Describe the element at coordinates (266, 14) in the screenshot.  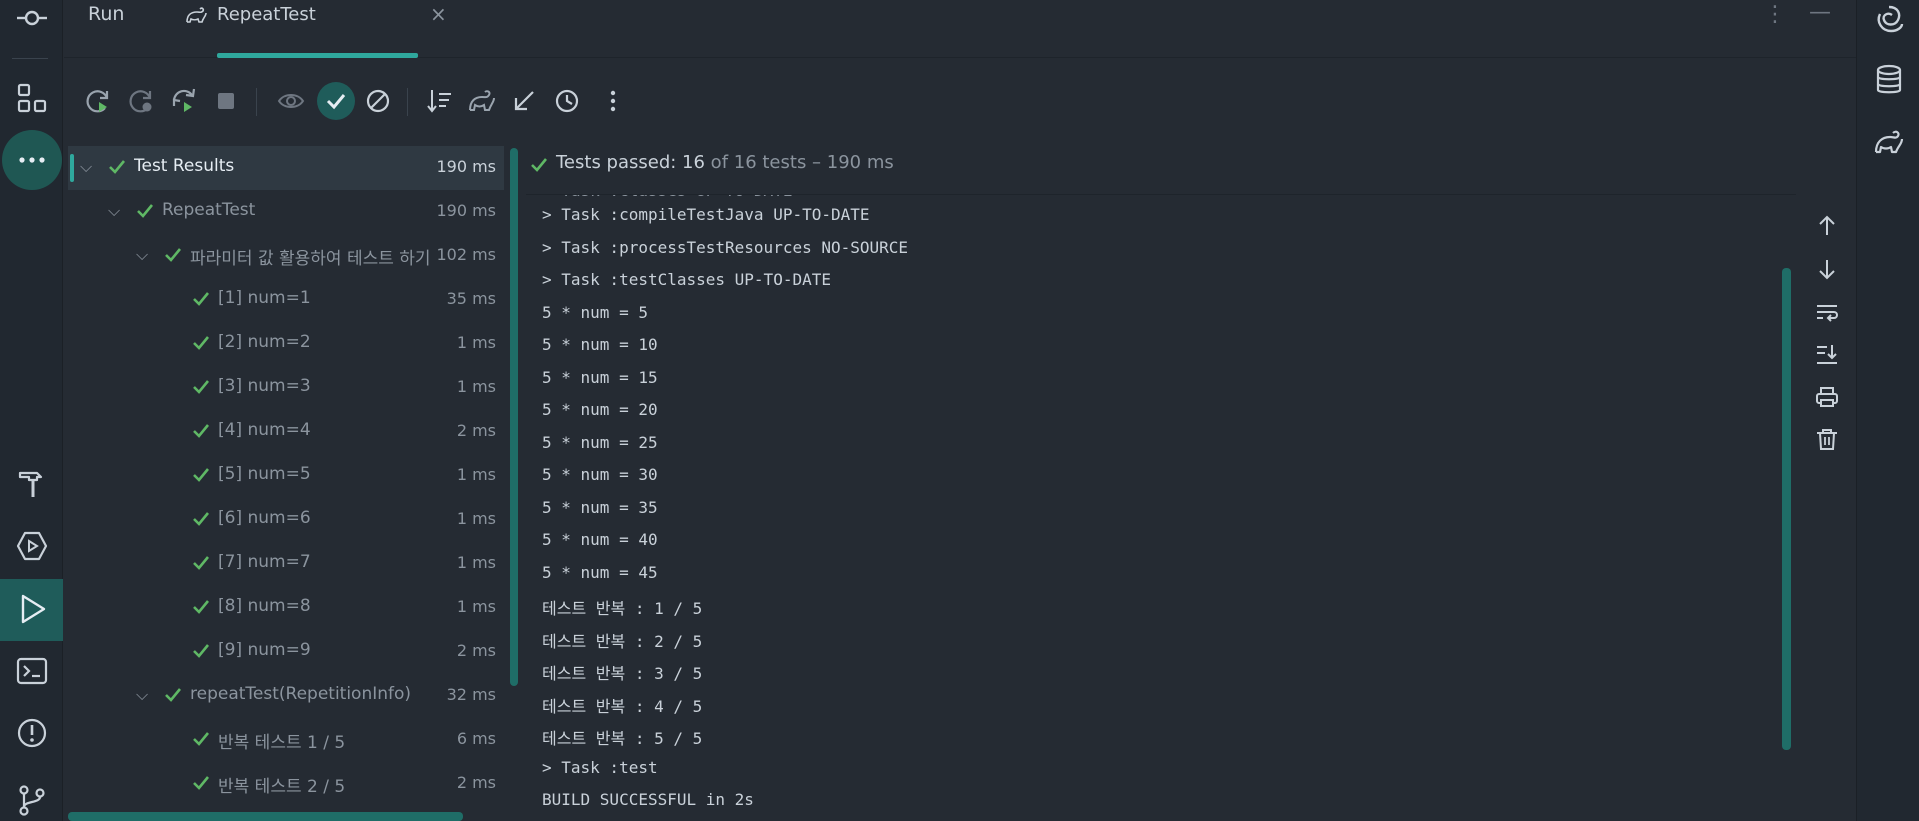
I see `tab-repeattest-label: RepeatTest` at that location.